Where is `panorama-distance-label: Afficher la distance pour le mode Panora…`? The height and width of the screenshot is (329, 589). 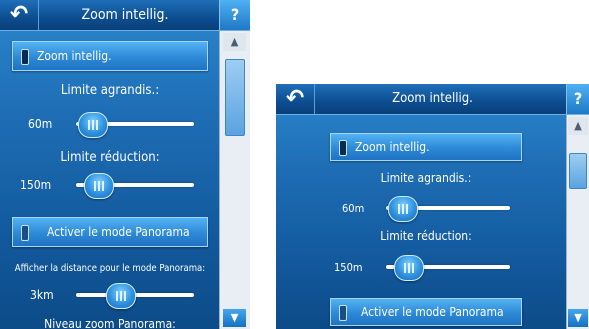 panorama-distance-label: Afficher la distance pour le mode Panora… is located at coordinates (110, 268).